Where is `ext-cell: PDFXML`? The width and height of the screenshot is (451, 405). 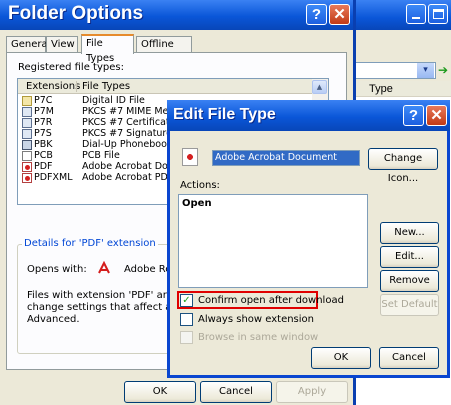 ext-cell: PDFXML is located at coordinates (53, 177).